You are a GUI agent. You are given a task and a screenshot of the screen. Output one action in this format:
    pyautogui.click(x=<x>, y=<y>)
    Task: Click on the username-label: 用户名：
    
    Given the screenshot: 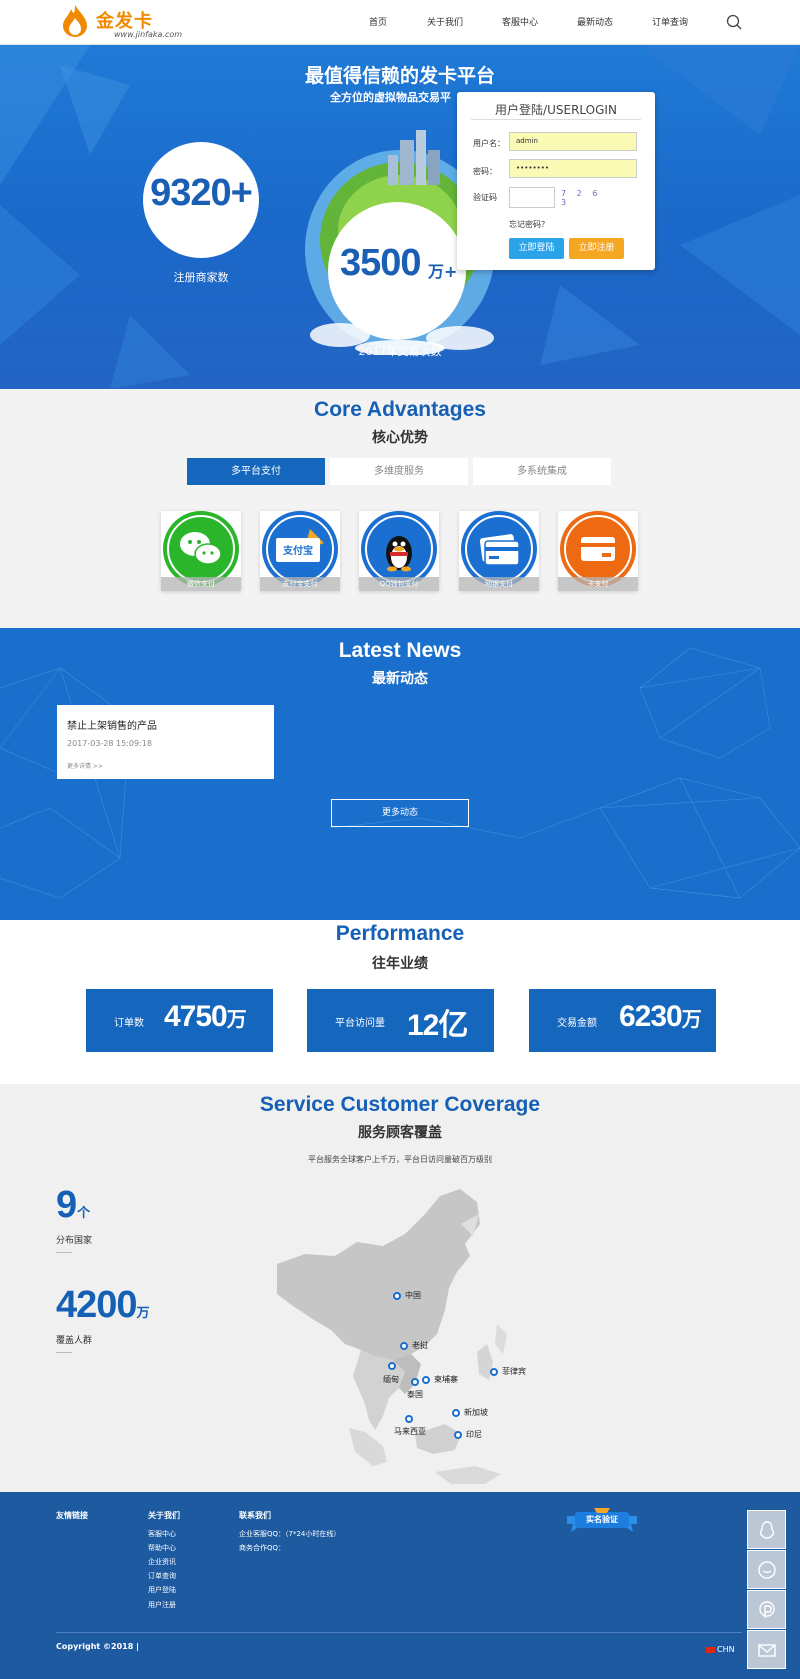 What is the action you would take?
    pyautogui.click(x=489, y=143)
    